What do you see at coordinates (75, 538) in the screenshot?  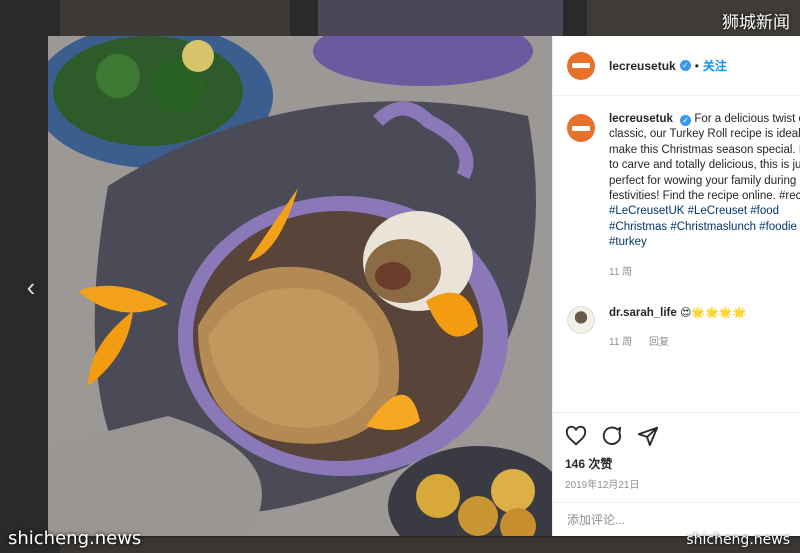 I see `watermark-bottom-left: shicheng.news` at bounding box center [75, 538].